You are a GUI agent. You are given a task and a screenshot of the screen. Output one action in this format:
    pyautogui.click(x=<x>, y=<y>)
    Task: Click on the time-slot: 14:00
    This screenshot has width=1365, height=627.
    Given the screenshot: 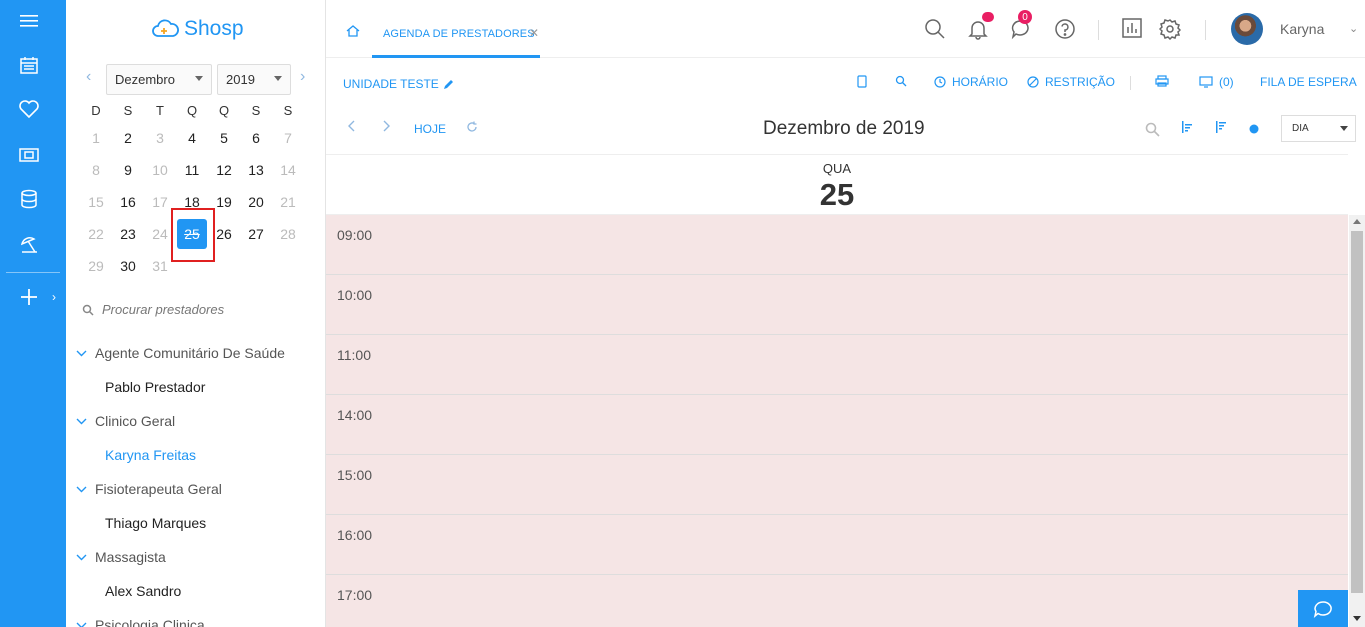 What is the action you would take?
    pyautogui.click(x=837, y=425)
    